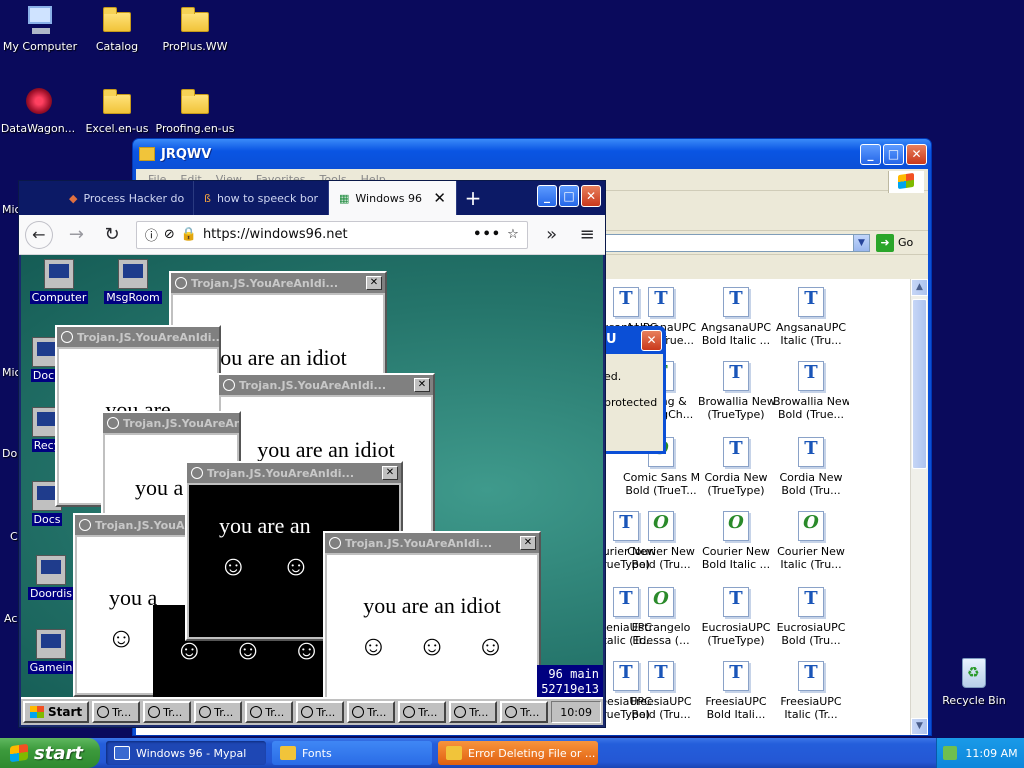 This screenshot has height=768, width=1024. Describe the element at coordinates (736, 391) in the screenshot. I see `font-item: T Browallia New (TrueType)` at that location.